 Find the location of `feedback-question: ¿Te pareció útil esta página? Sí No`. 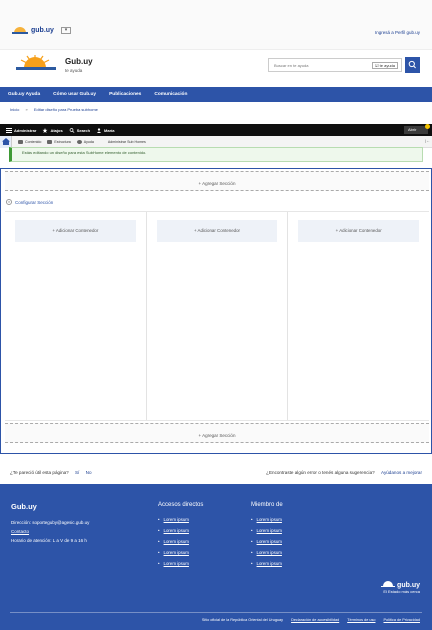

feedback-question: ¿Te pareció útil esta página? Sí No is located at coordinates (51, 472).